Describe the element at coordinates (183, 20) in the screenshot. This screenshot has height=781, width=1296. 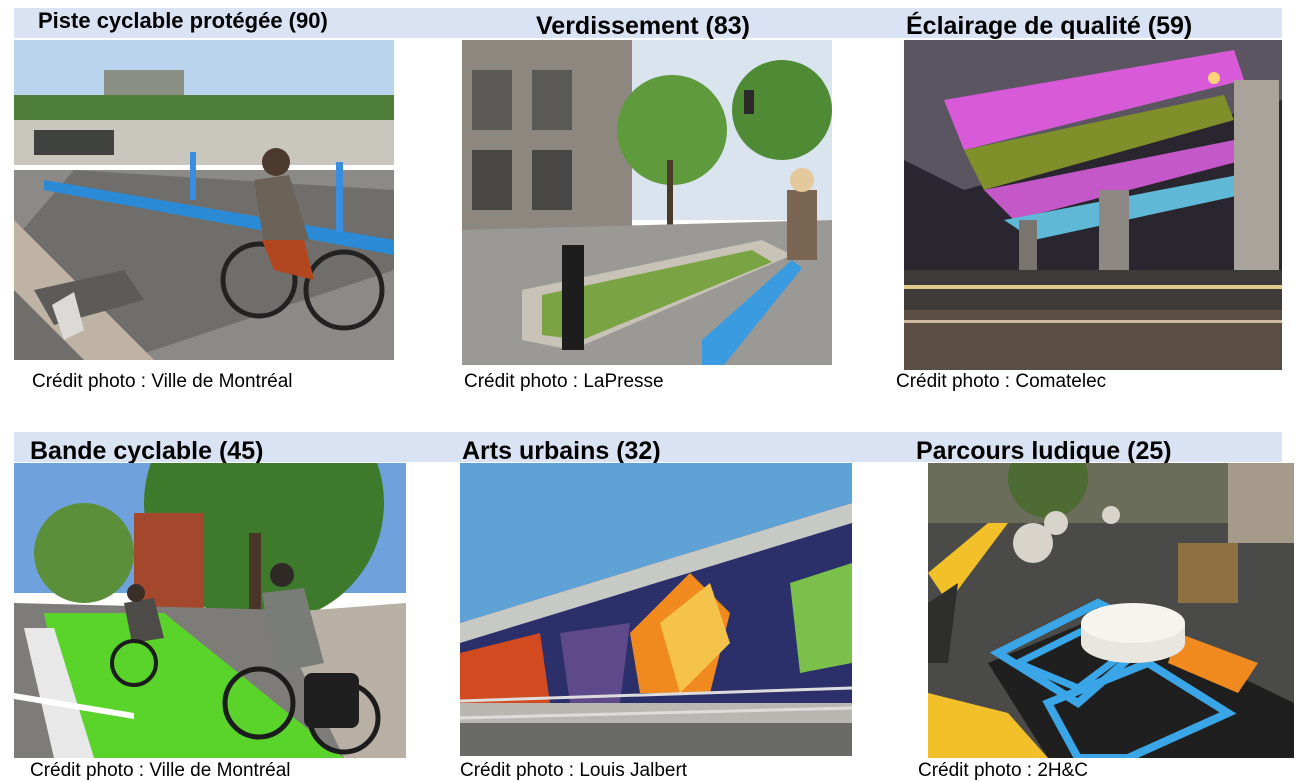
I see `title-protected-bike-lane: Piste cyclable protégée (90)` at that location.